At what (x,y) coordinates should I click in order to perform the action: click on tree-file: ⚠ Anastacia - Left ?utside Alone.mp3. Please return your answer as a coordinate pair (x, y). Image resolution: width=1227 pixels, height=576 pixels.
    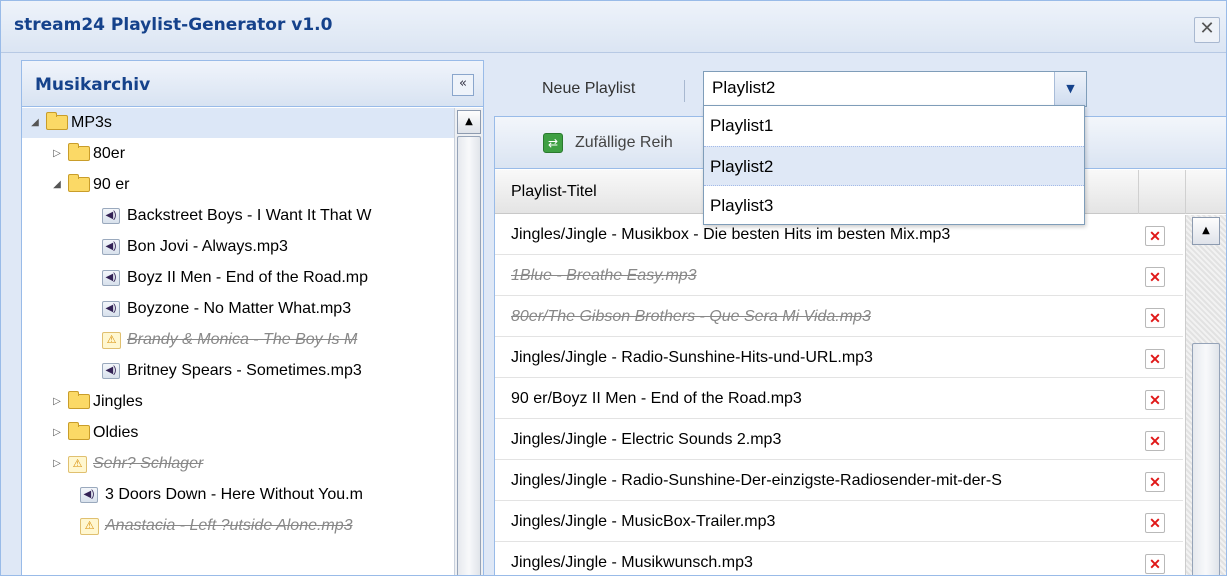
    Looking at the image, I should click on (238, 526).